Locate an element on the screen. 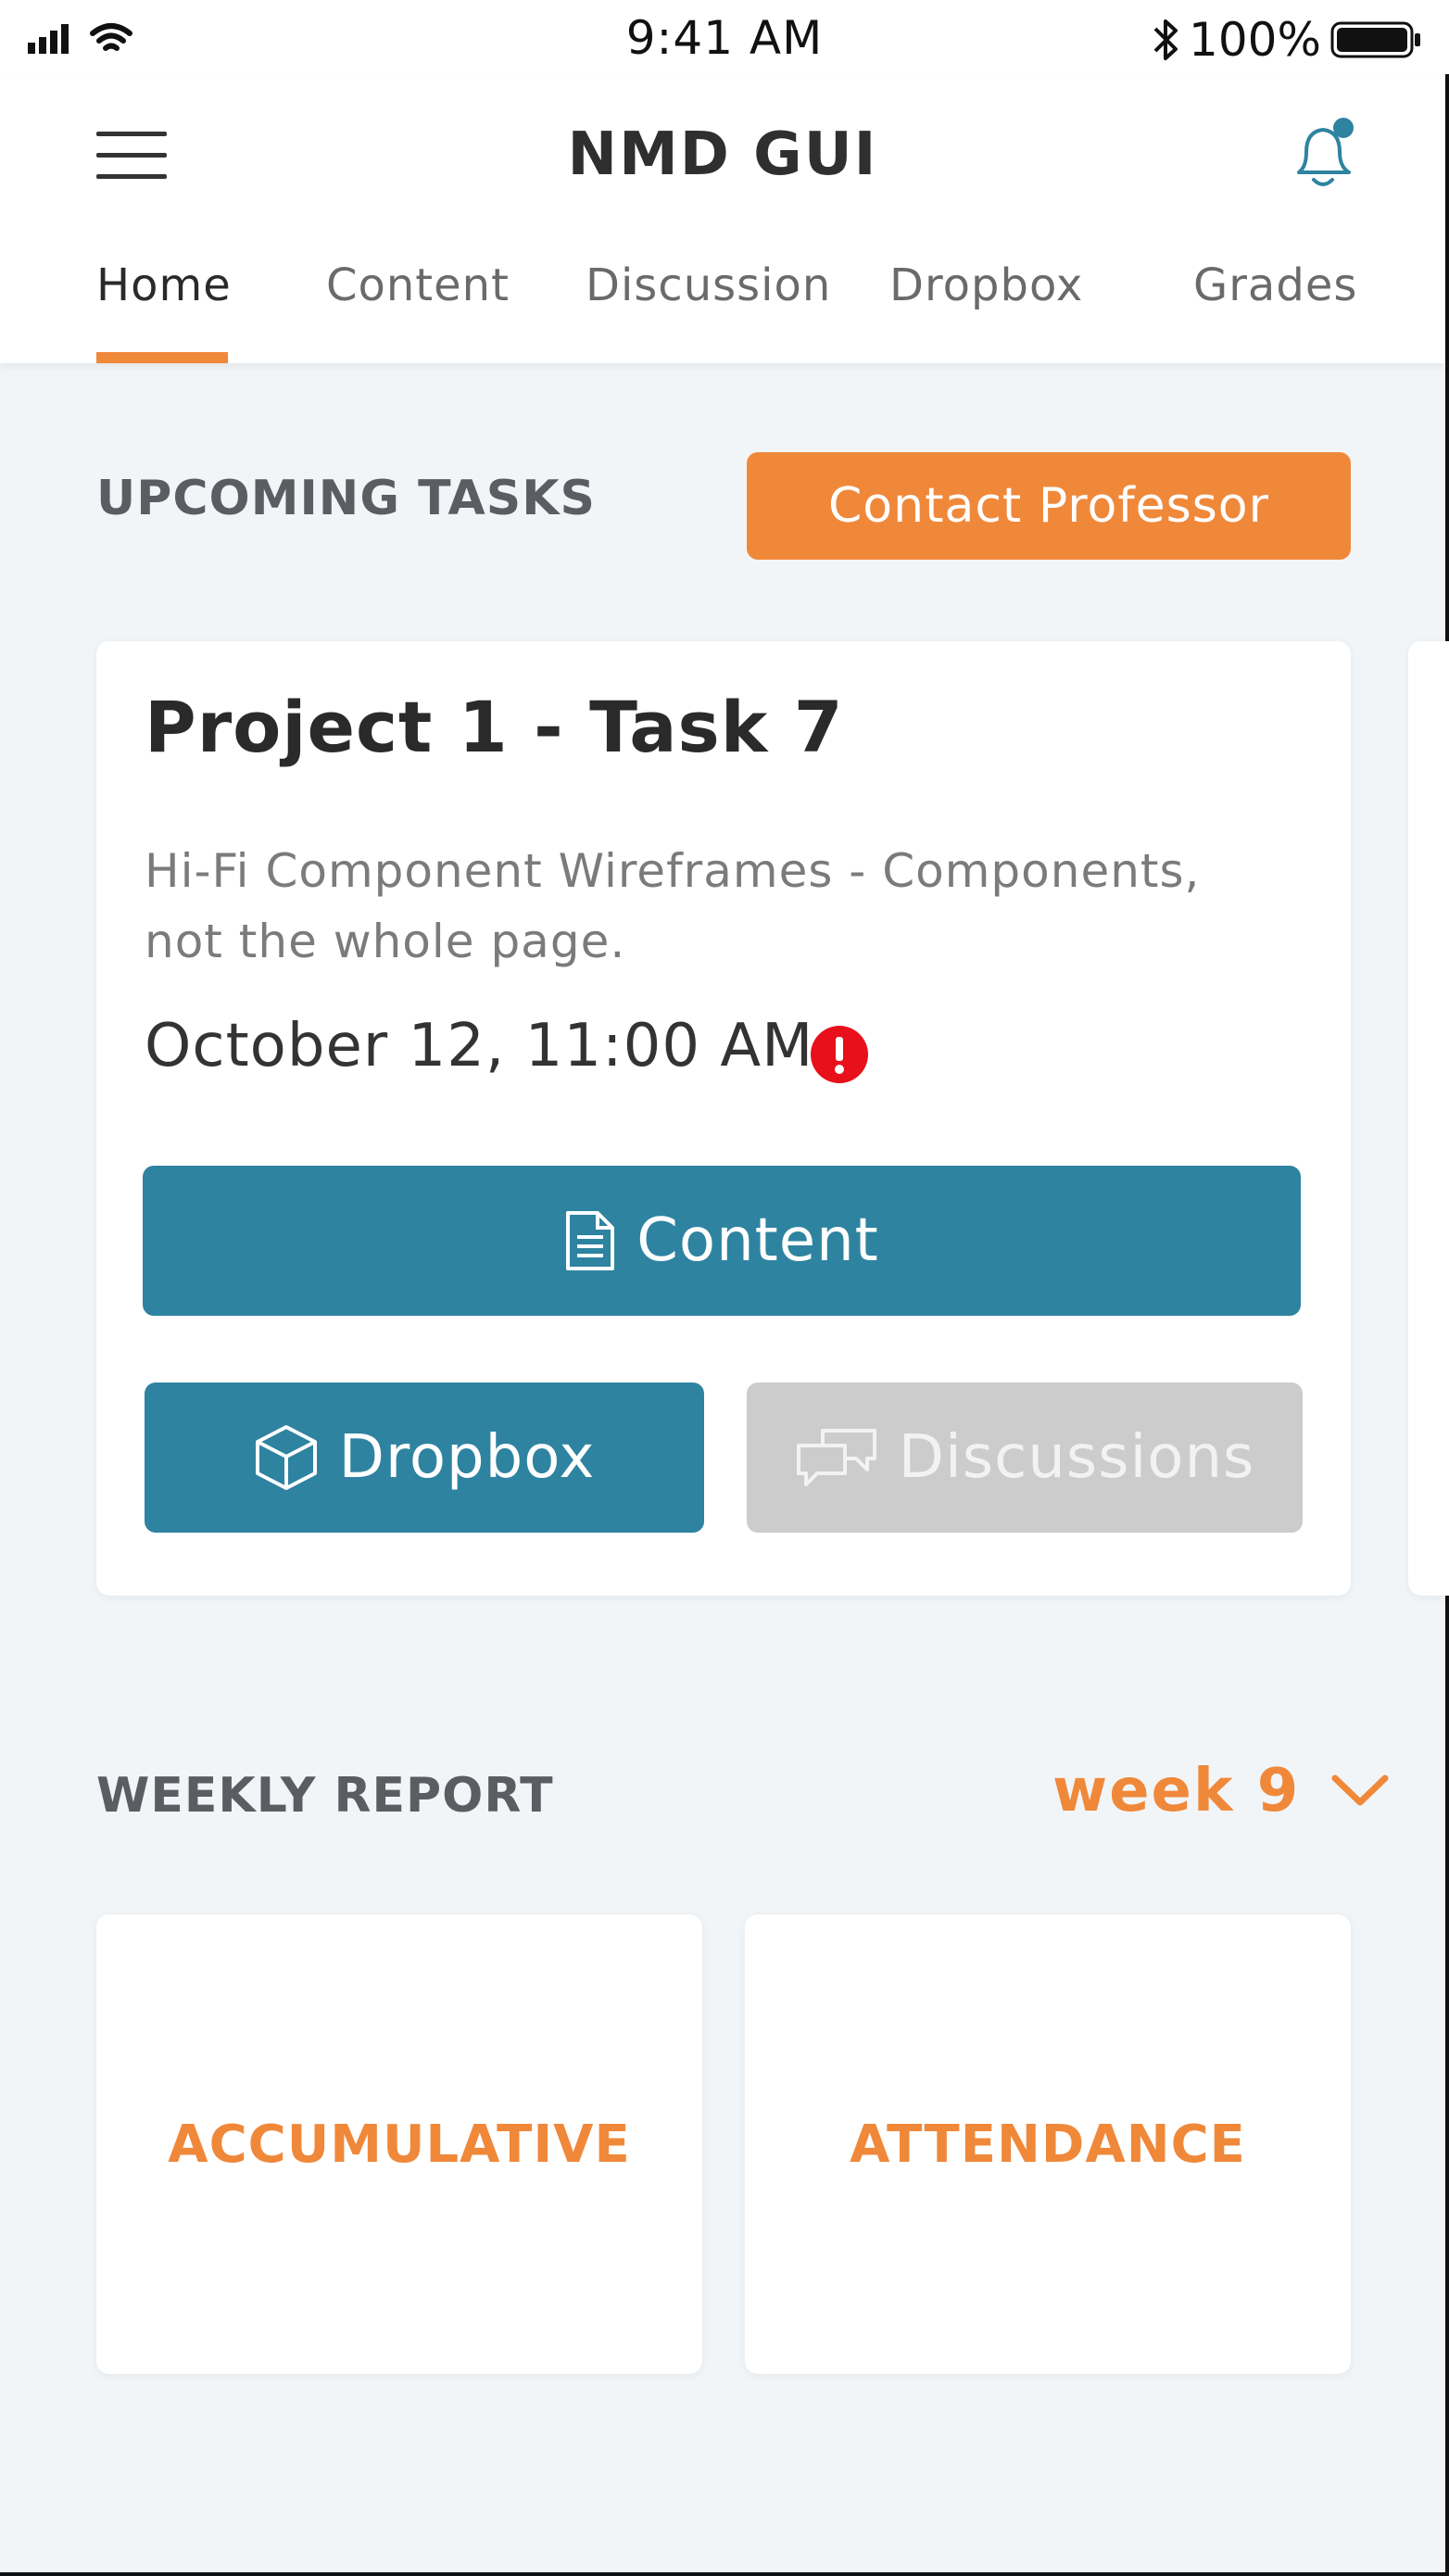 The width and height of the screenshot is (1449, 2576). discussions-button: Discussions is located at coordinates (1025, 1458).